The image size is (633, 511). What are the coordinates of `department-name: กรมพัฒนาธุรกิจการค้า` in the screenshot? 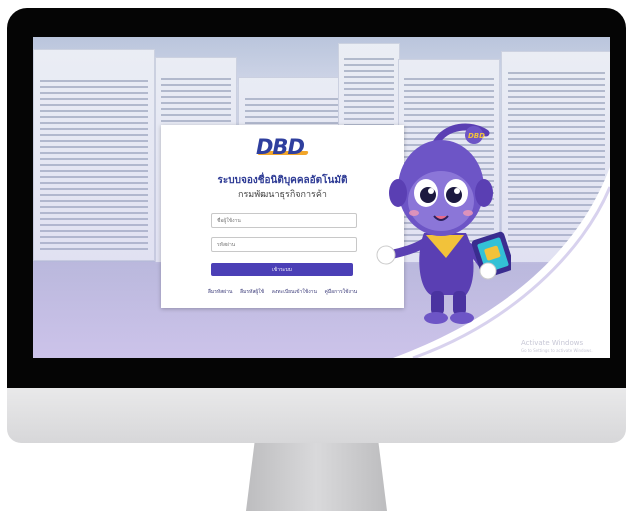 It's located at (282, 195).